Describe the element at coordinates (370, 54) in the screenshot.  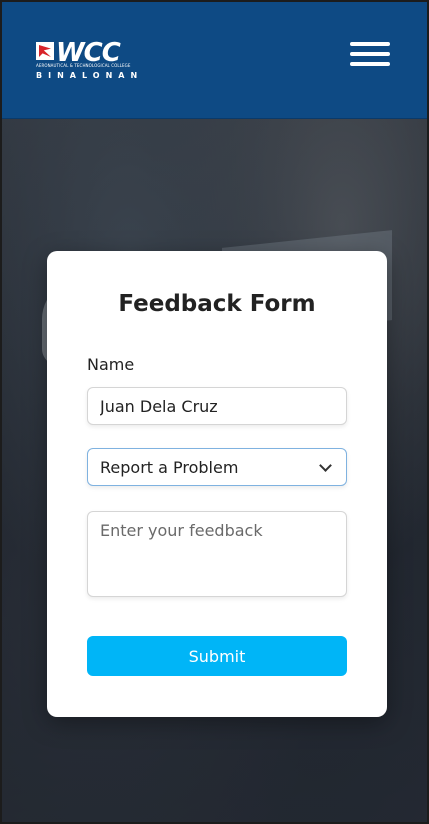
I see `hamburger-menu-icon` at that location.